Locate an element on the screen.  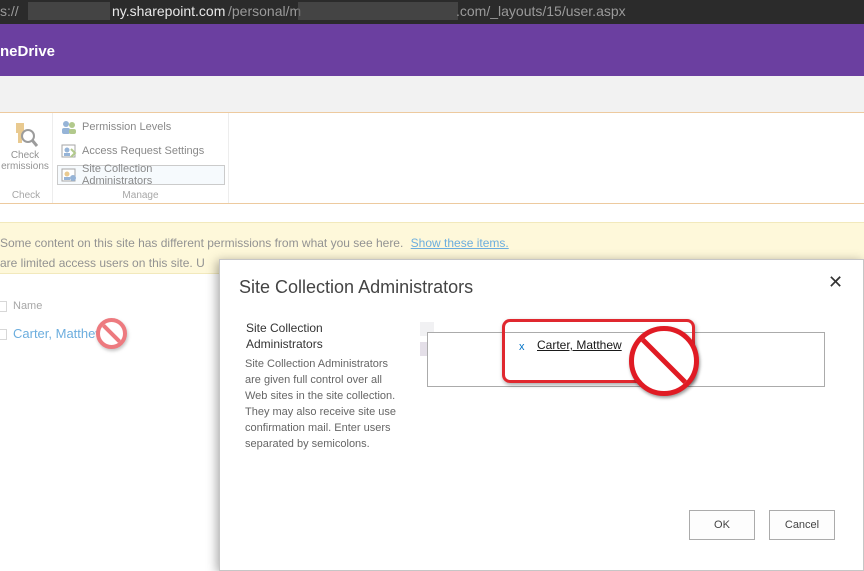
check-label-1: Check is located at coordinates (25, 155).